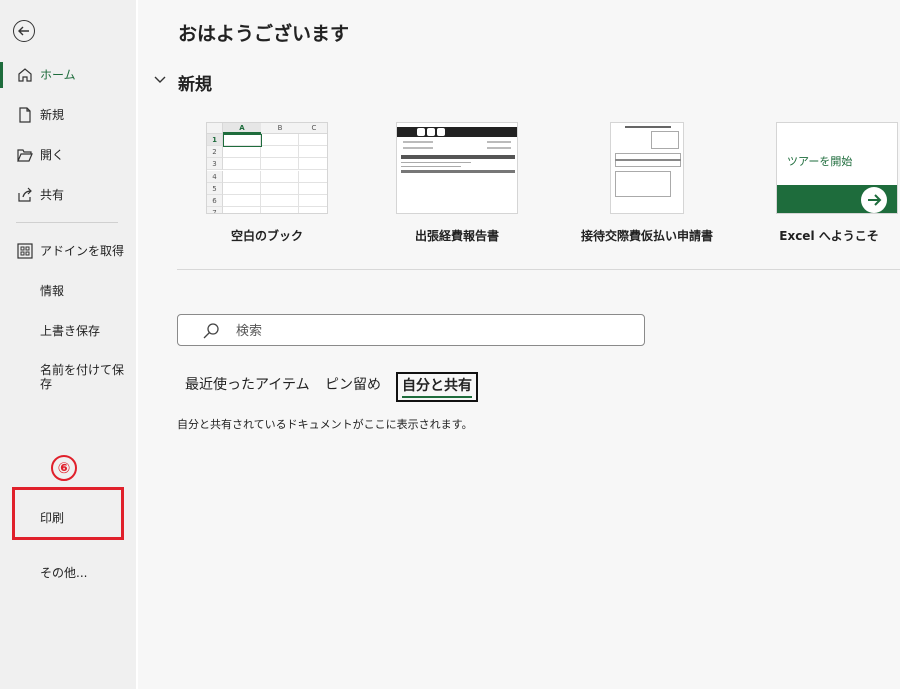  Describe the element at coordinates (215, 140) in the screenshot. I see `row-header: 1` at that location.